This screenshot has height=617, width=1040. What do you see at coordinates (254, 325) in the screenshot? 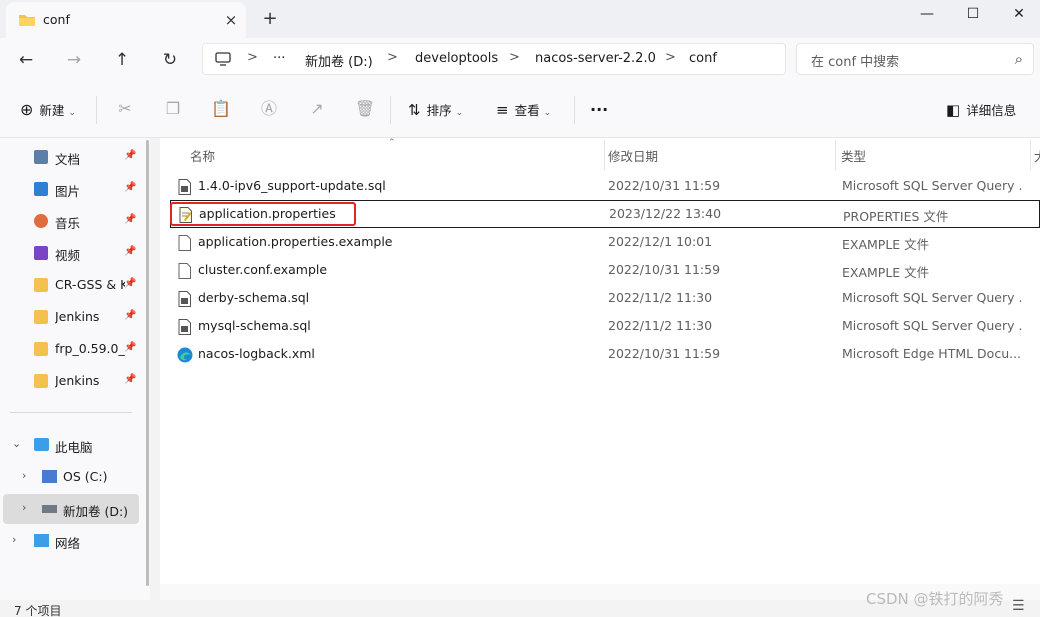
I see `file-name: mysql-schema.sql` at bounding box center [254, 325].